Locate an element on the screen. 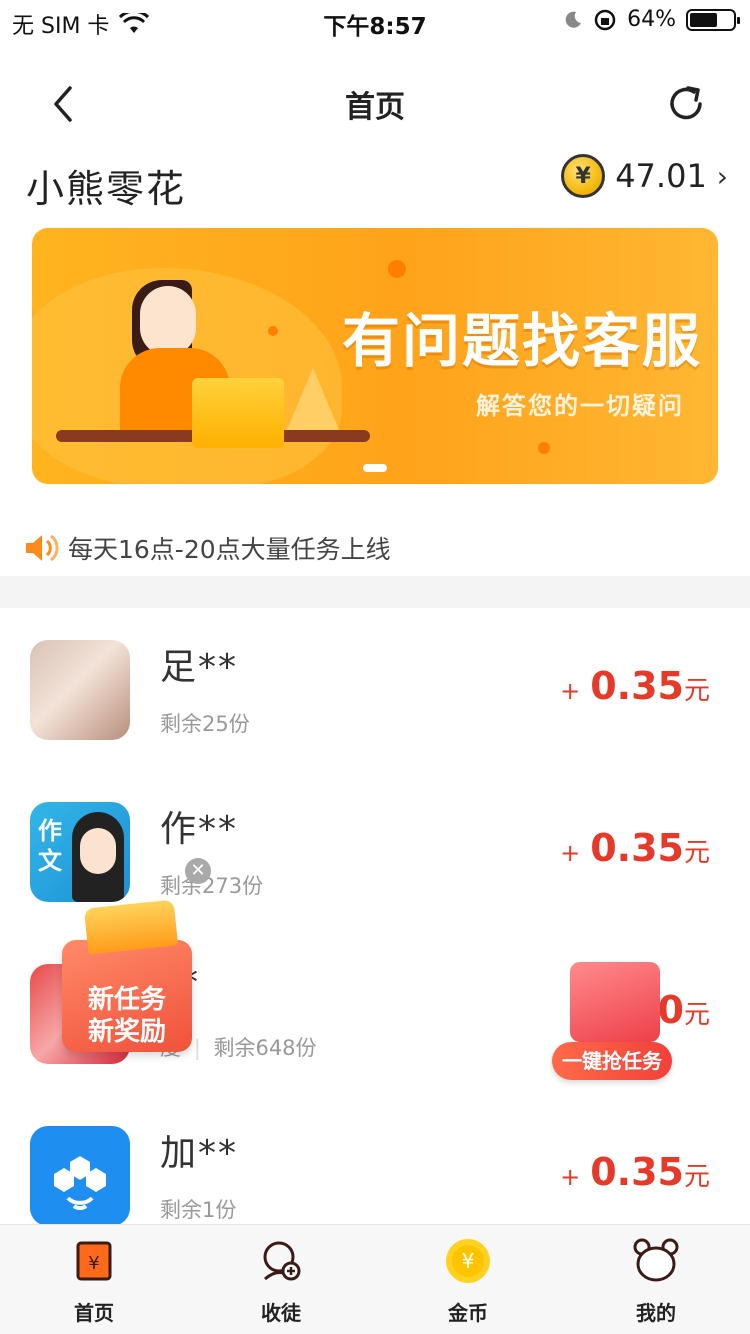 The width and height of the screenshot is (750, 1334). notice-text: 每天16点-20点大量任务上线 is located at coordinates (229, 549).